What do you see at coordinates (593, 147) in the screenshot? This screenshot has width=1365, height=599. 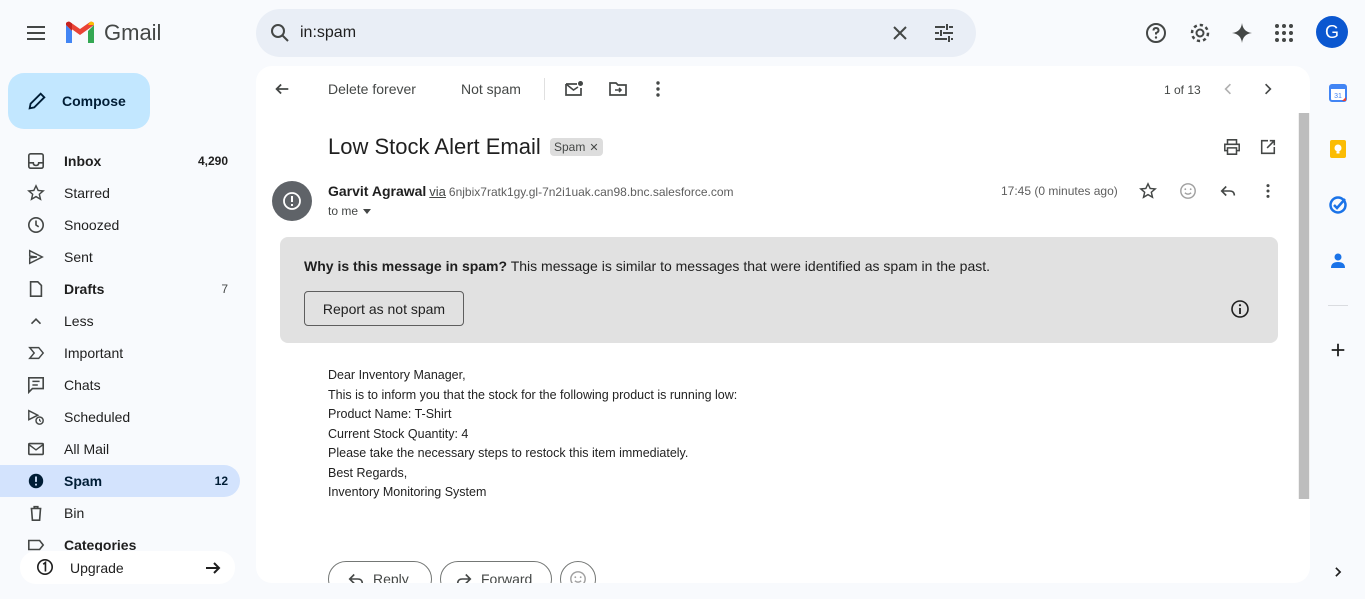 I see `remove-label-icon: ✕` at bounding box center [593, 147].